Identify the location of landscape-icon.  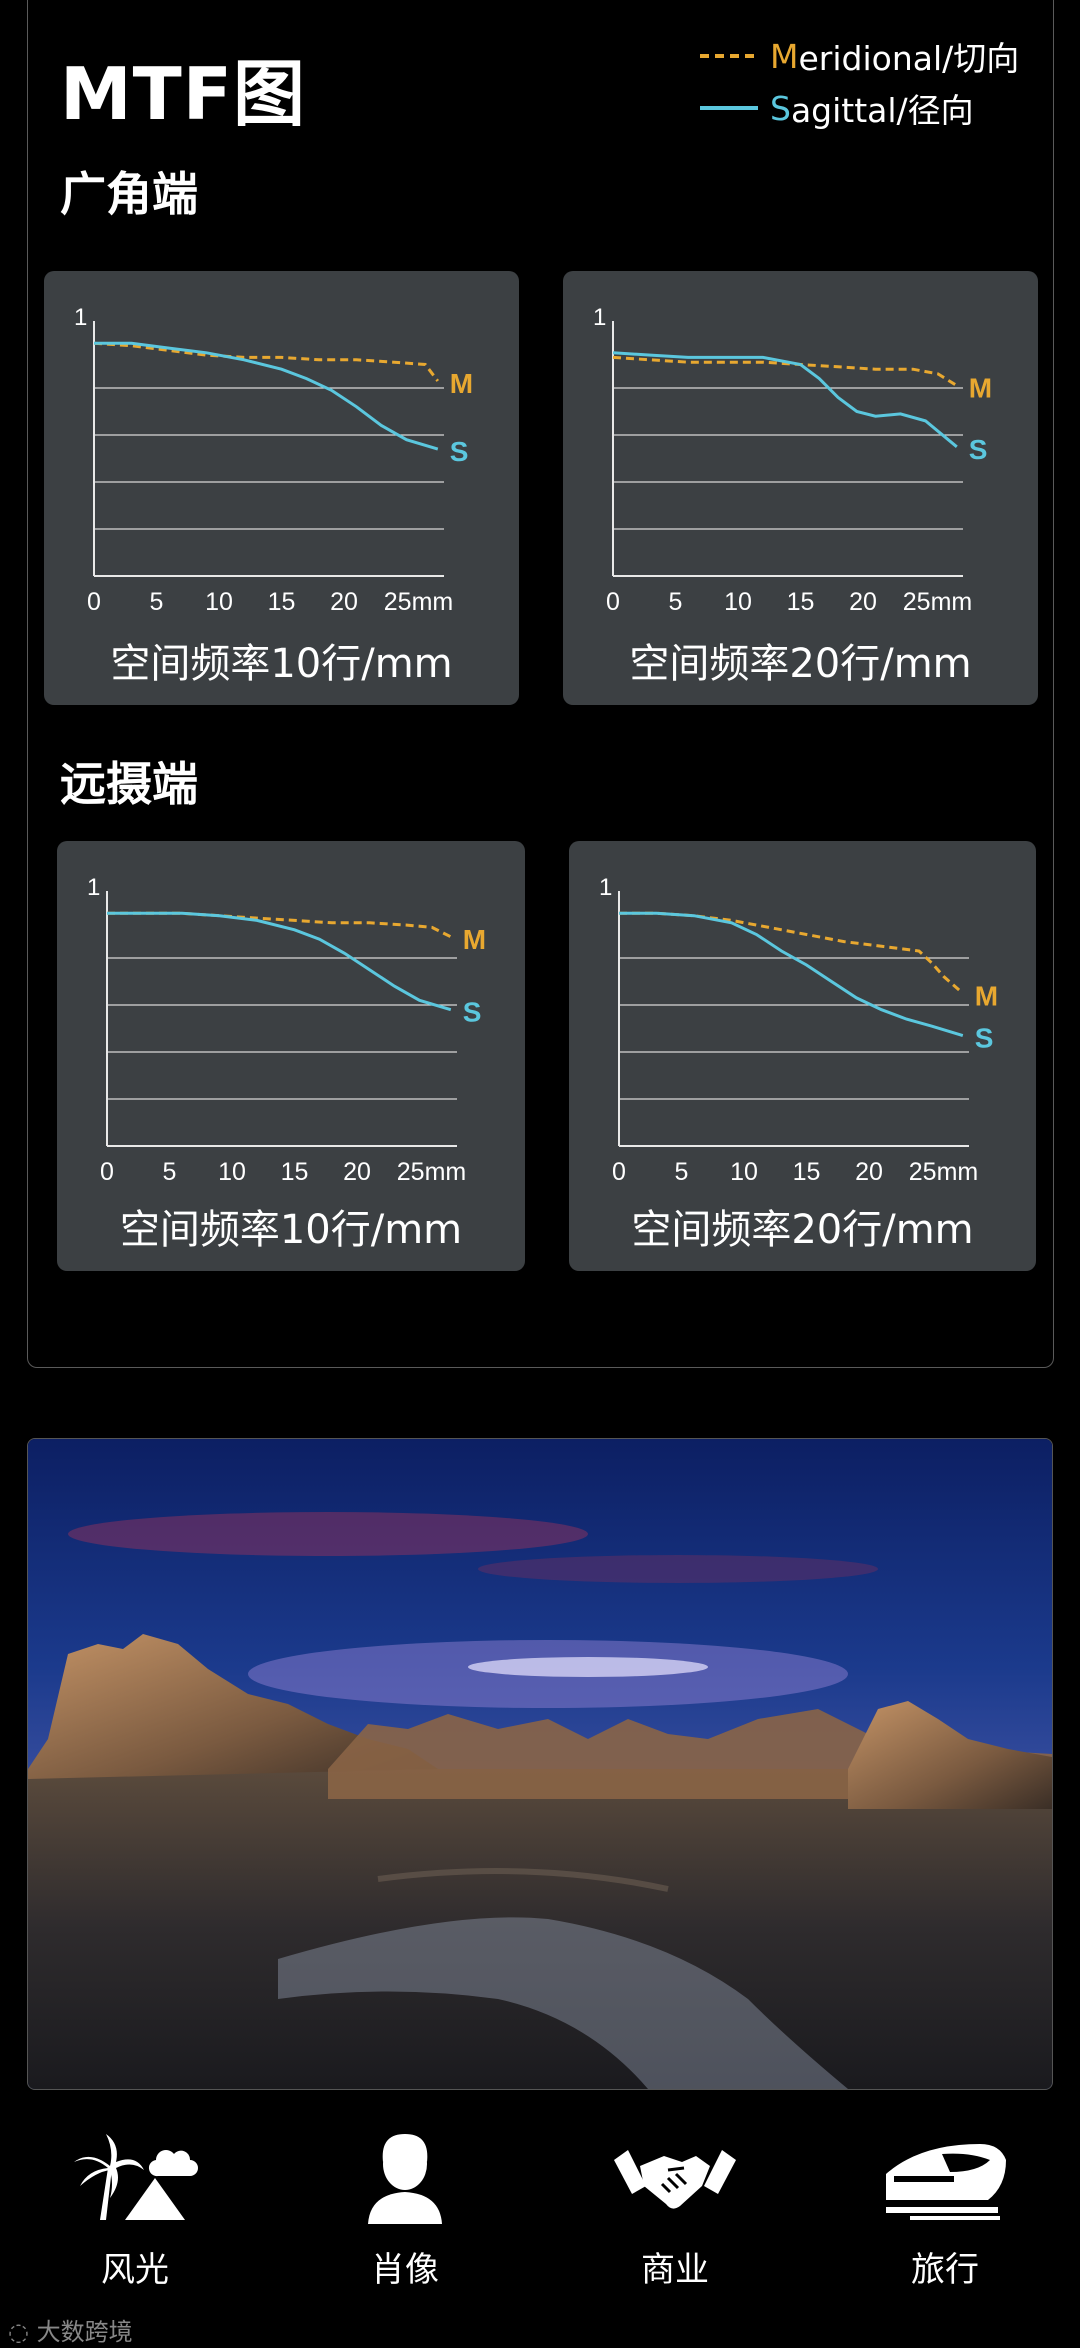
(136, 2177).